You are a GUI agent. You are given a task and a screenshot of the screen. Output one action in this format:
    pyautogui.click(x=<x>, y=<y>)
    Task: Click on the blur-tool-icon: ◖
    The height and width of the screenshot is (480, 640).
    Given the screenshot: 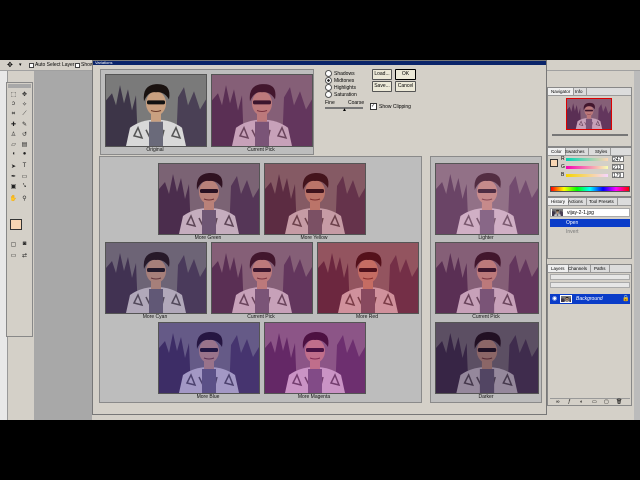 What is the action you would take?
    pyautogui.click(x=13, y=154)
    